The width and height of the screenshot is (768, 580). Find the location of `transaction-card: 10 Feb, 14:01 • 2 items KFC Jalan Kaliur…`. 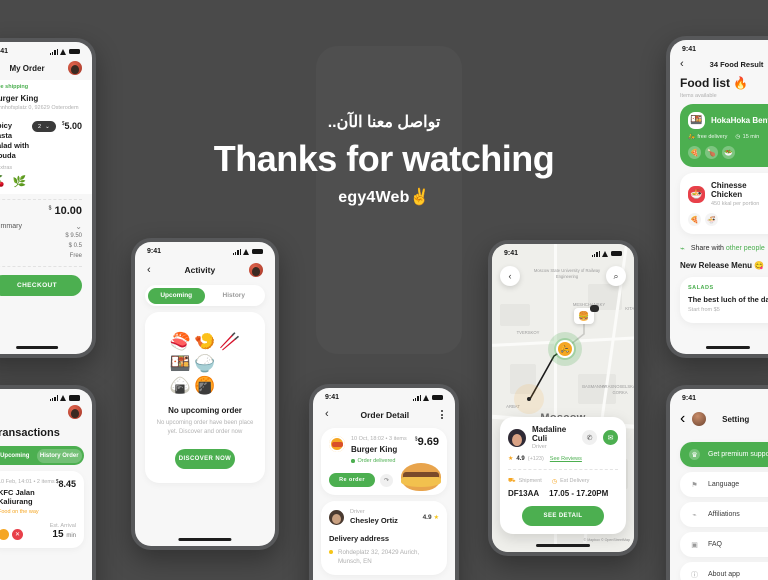

transaction-card: 10 Feb, 14:01 • 2 items KFC Jalan Kaliur… is located at coordinates (42, 509).